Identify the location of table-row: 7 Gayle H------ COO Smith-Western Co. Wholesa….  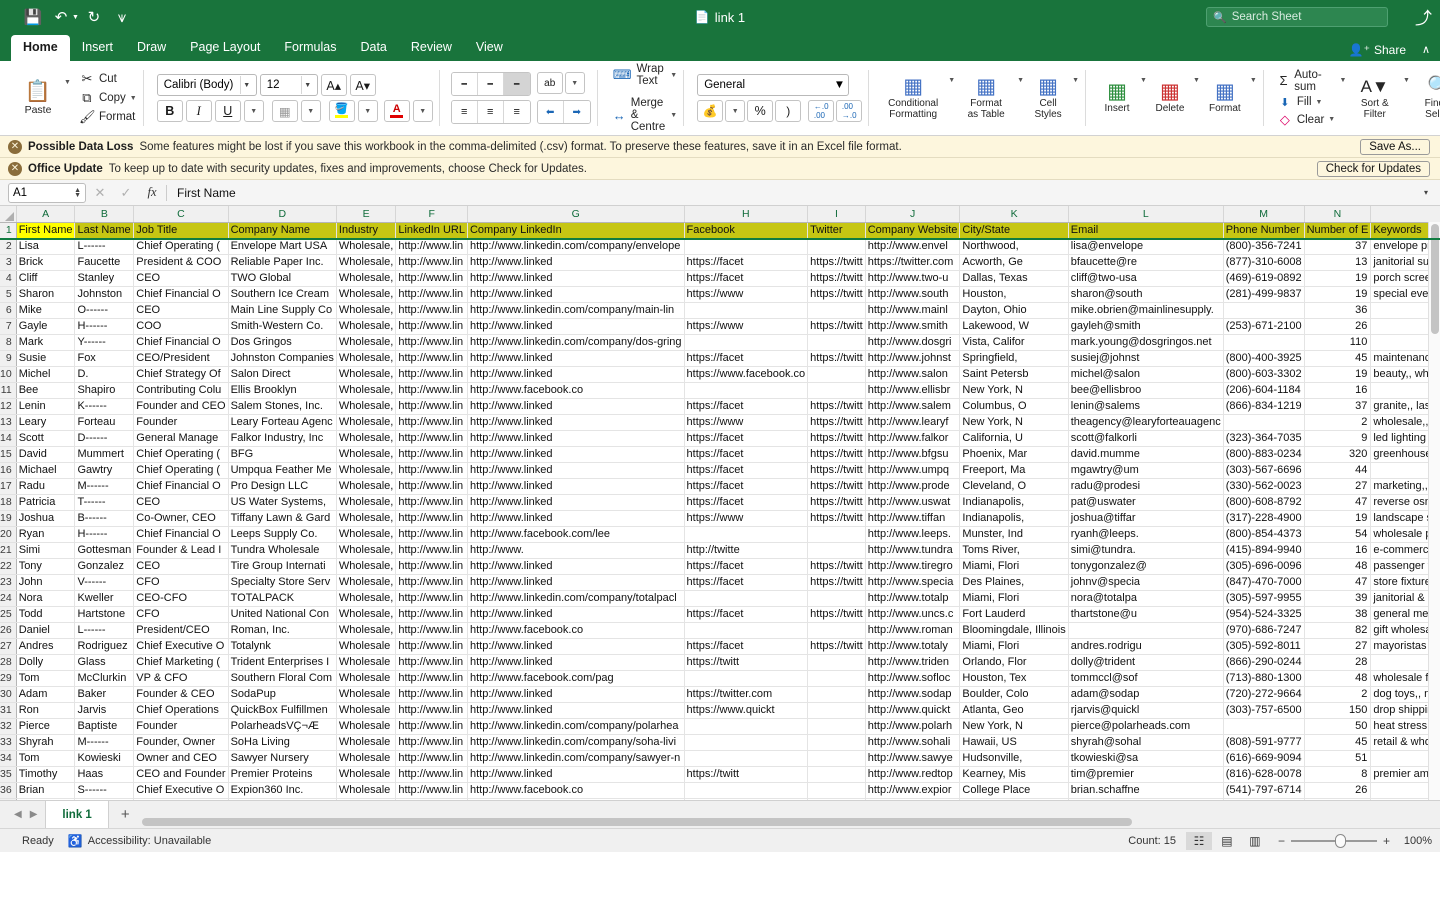
(720, 326).